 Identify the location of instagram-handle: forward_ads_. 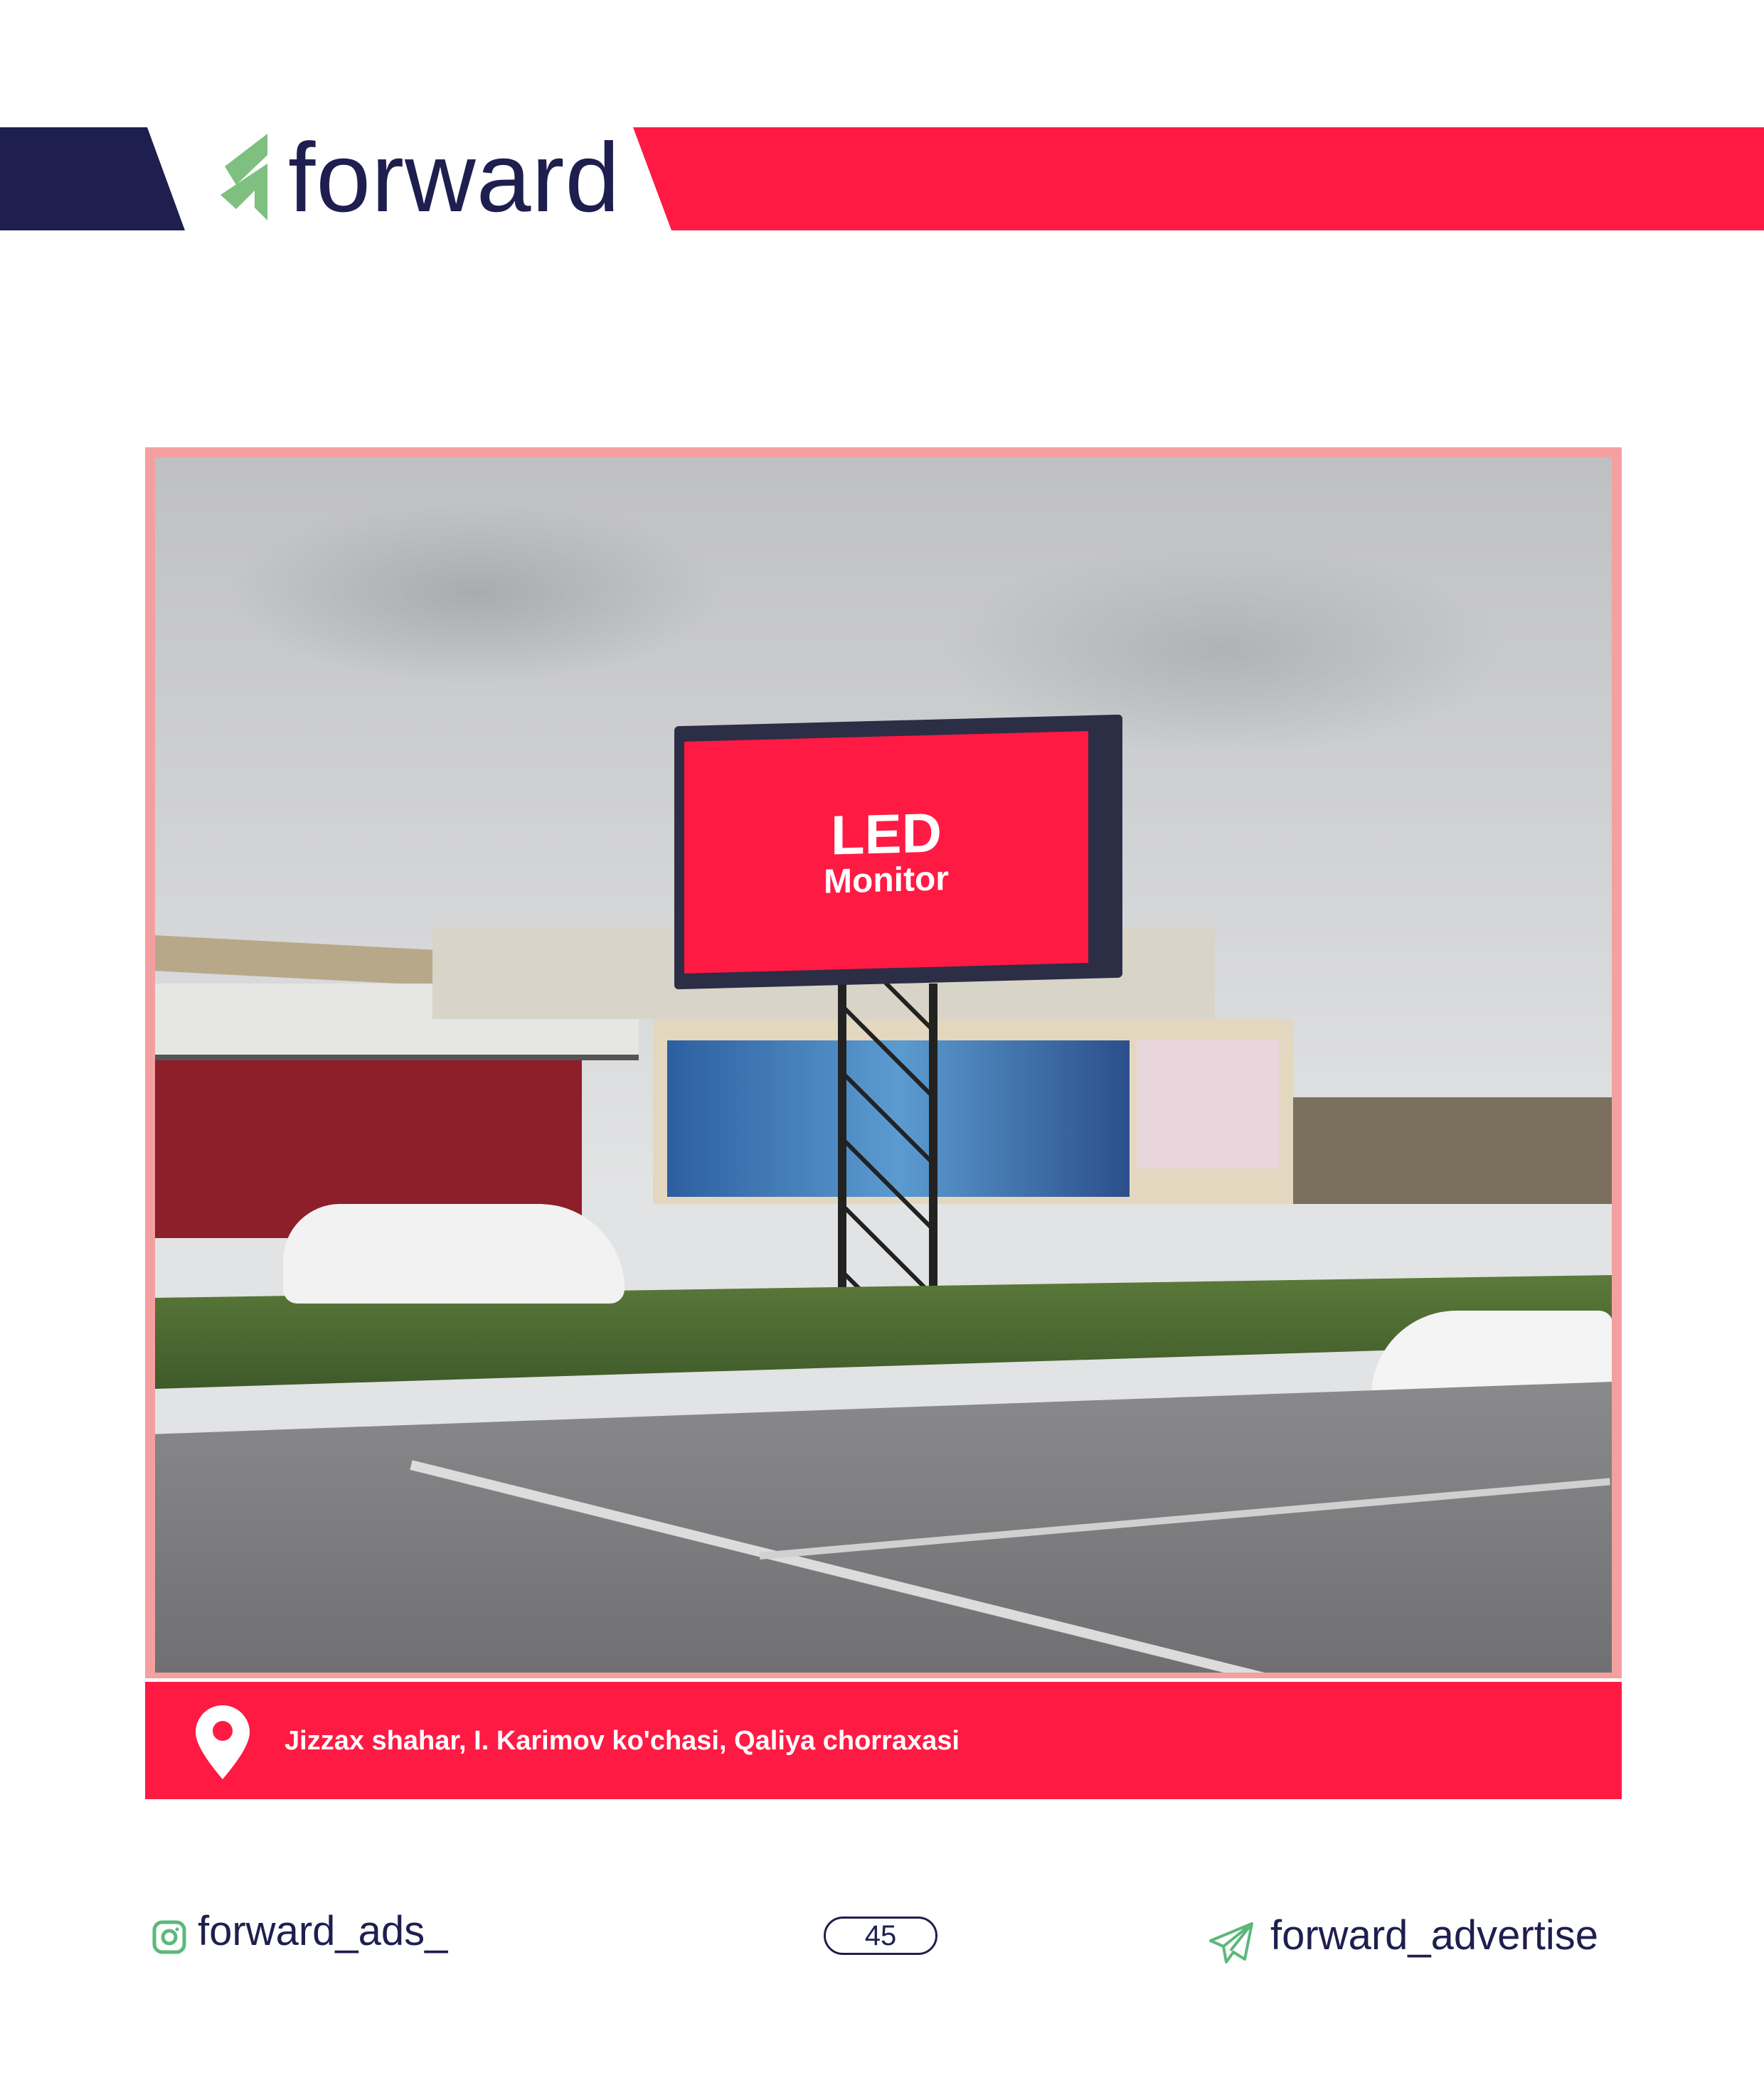
(322, 1931).